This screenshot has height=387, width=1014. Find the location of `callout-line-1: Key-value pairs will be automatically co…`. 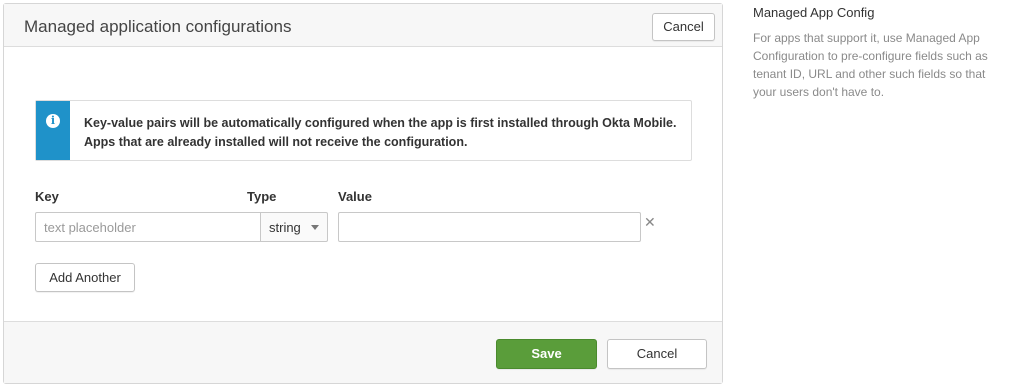

callout-line-1: Key-value pairs will be automatically co… is located at coordinates (380, 123).